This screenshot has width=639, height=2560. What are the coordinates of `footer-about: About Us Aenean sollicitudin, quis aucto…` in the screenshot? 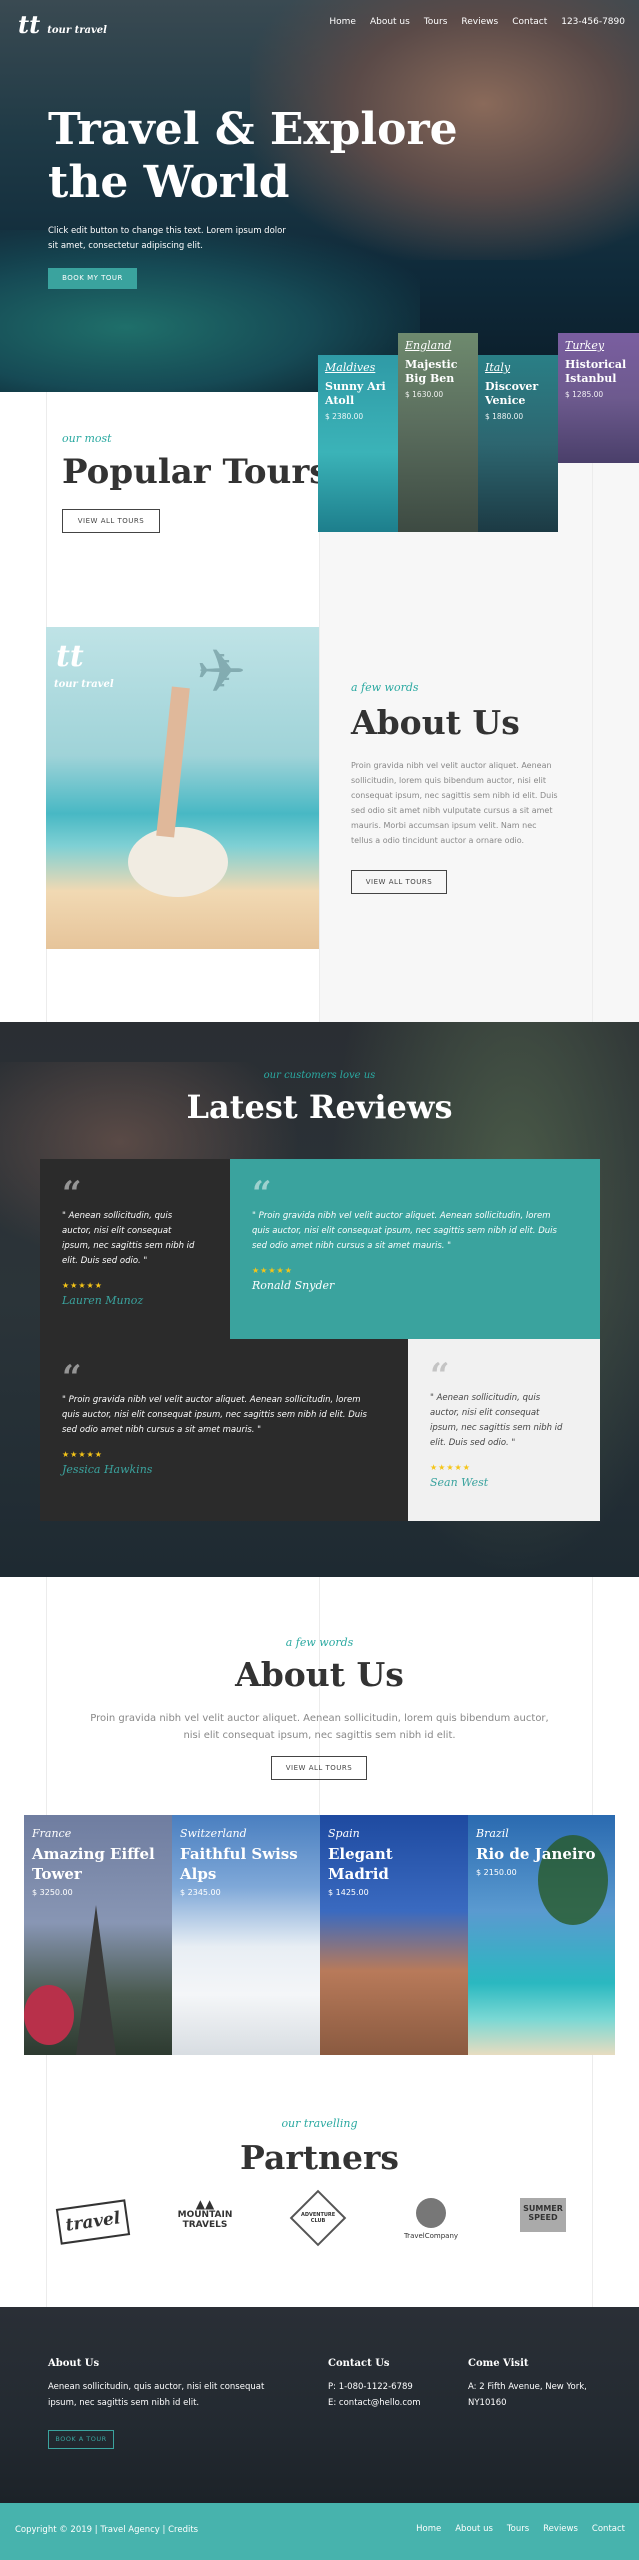 It's located at (156, 2383).